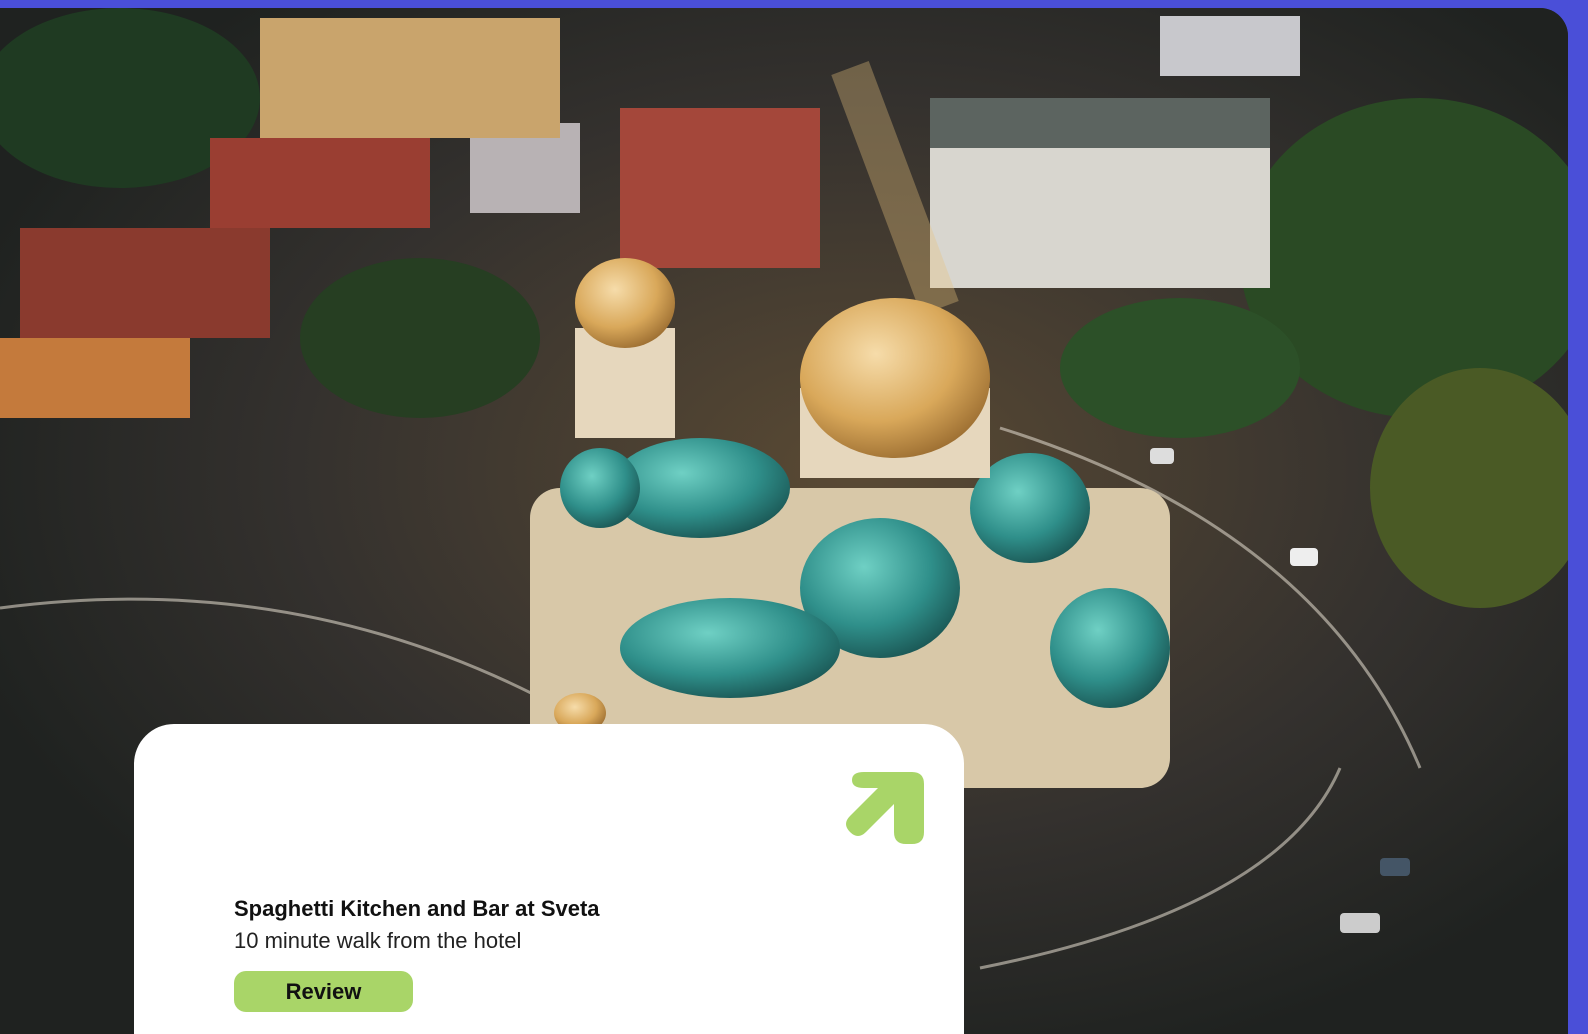  I want to click on arrow-up-right-icon, so click(888, 808).